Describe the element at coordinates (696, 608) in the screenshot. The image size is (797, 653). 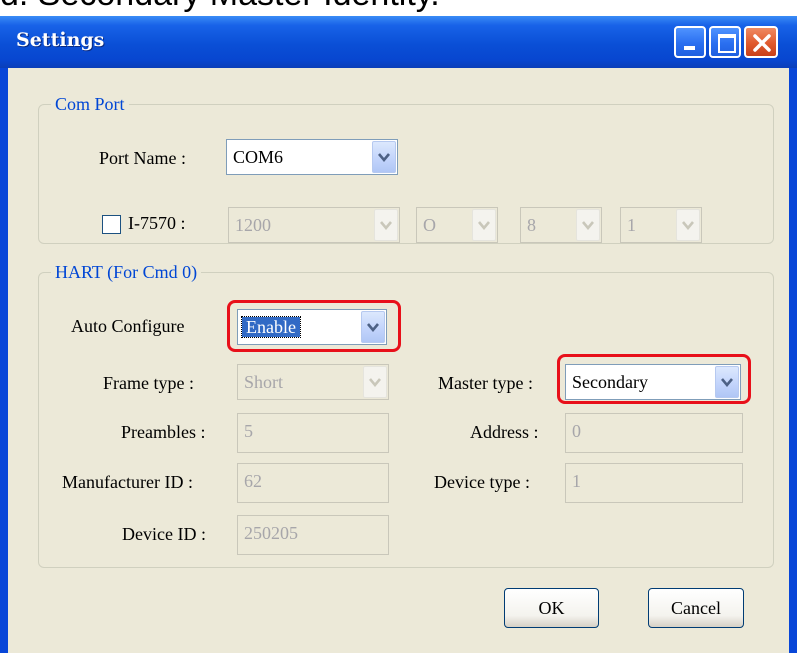
I see `cancel-button: Cancel` at that location.